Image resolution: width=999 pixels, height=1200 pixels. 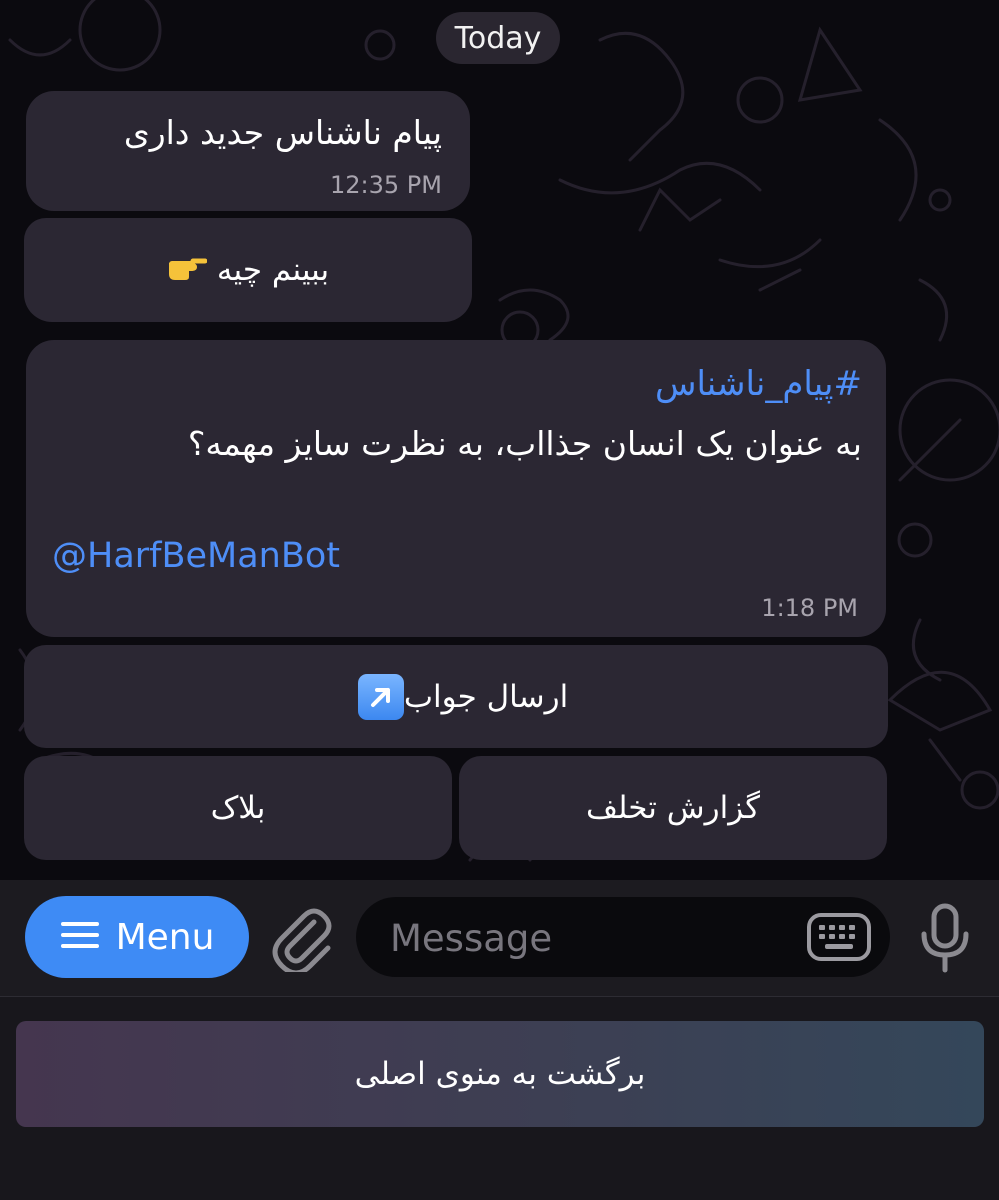 What do you see at coordinates (187, 270) in the screenshot?
I see `backhand-index-pointing-right-icon` at bounding box center [187, 270].